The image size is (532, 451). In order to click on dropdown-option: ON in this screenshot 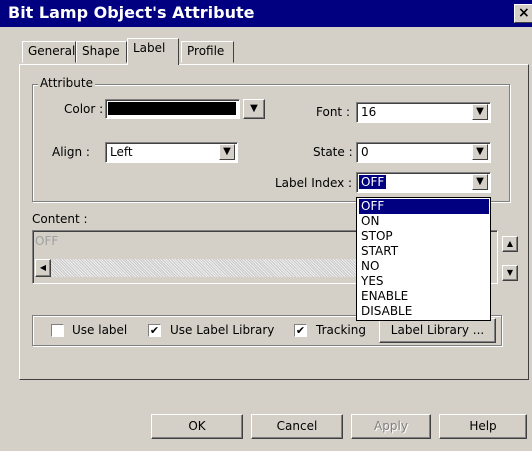, I will do `click(424, 221)`.